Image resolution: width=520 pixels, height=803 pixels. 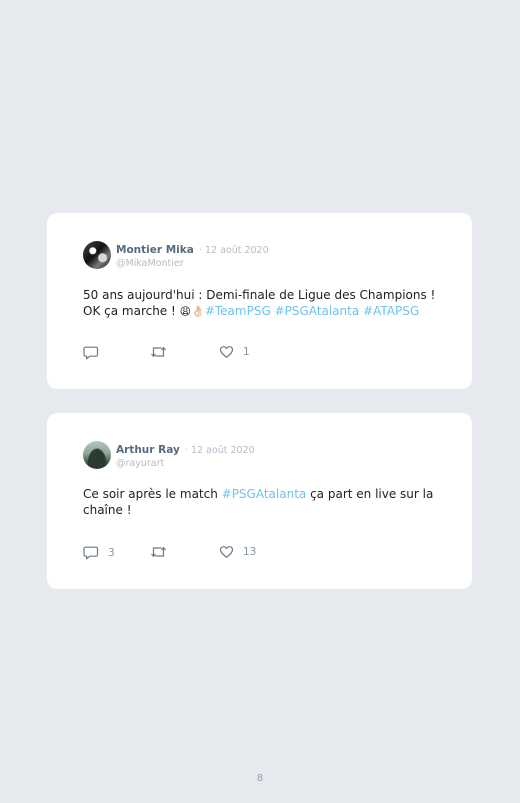 I want to click on hashtag-link: #TeamPSG, so click(x=238, y=311).